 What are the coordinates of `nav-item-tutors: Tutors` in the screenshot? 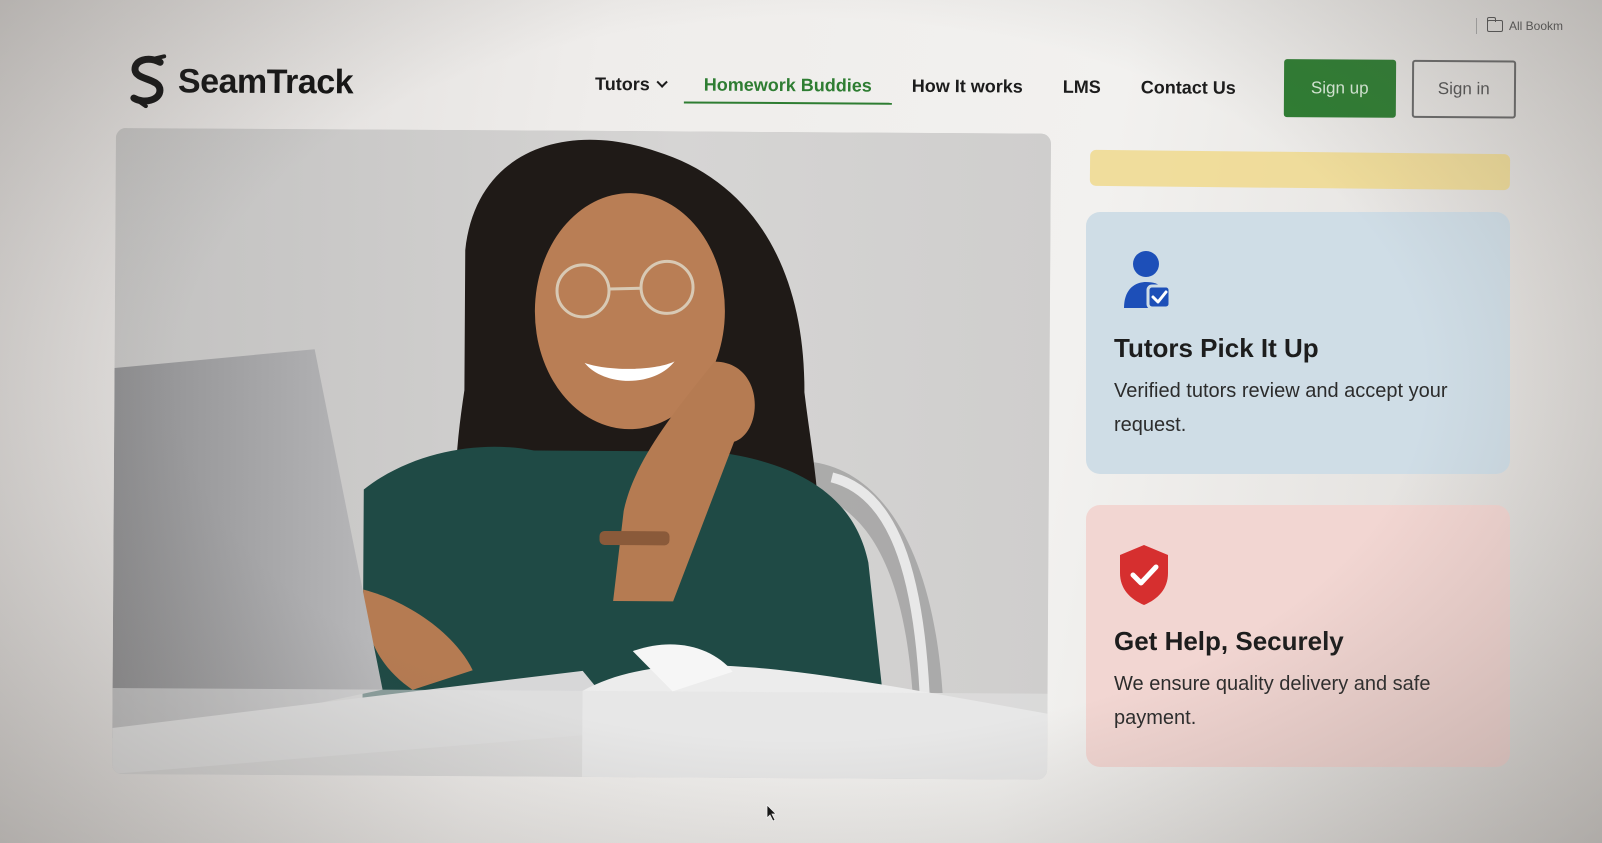 It's located at (629, 84).